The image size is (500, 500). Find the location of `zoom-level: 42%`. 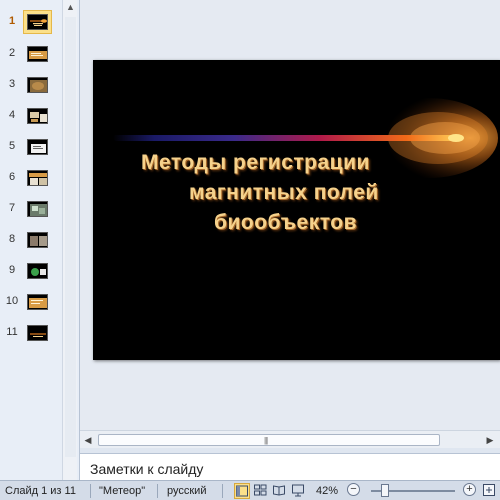

zoom-level: 42% is located at coordinates (327, 491).